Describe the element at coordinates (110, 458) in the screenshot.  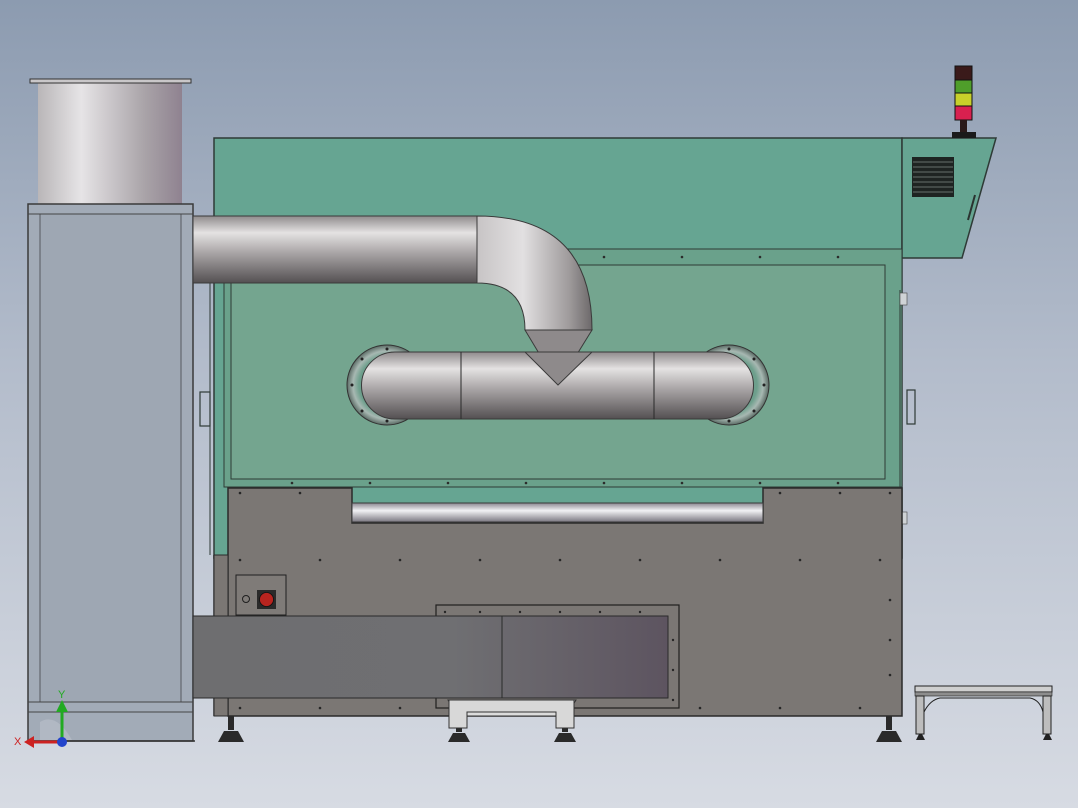
I see `column-inner` at that location.